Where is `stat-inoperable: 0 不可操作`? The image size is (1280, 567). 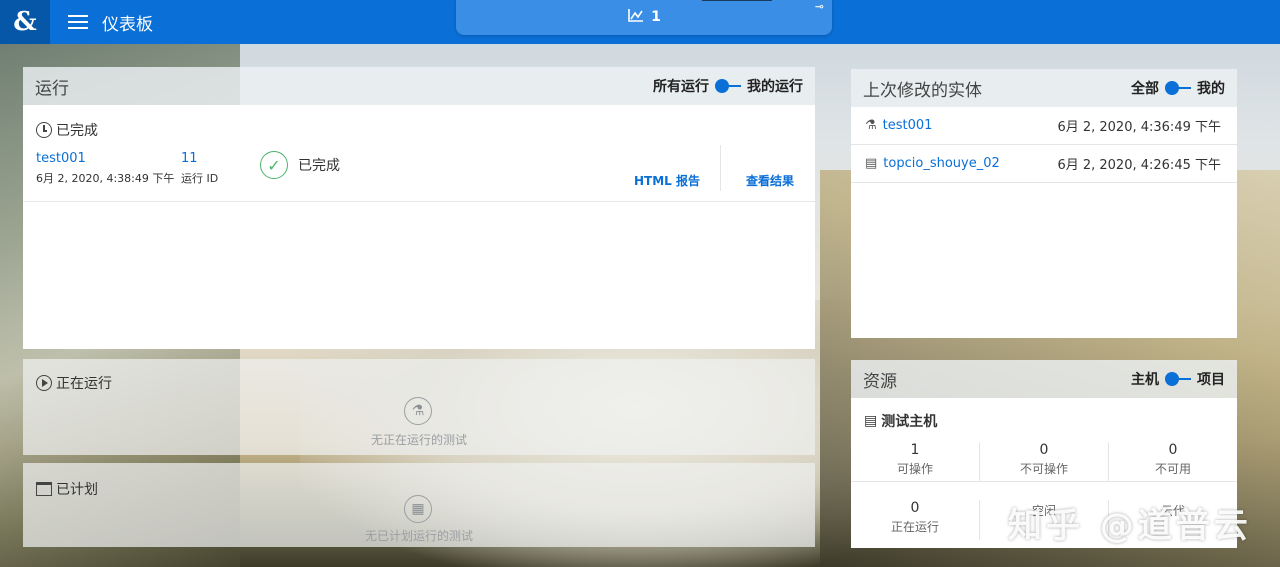 stat-inoperable: 0 不可操作 is located at coordinates (1044, 461).